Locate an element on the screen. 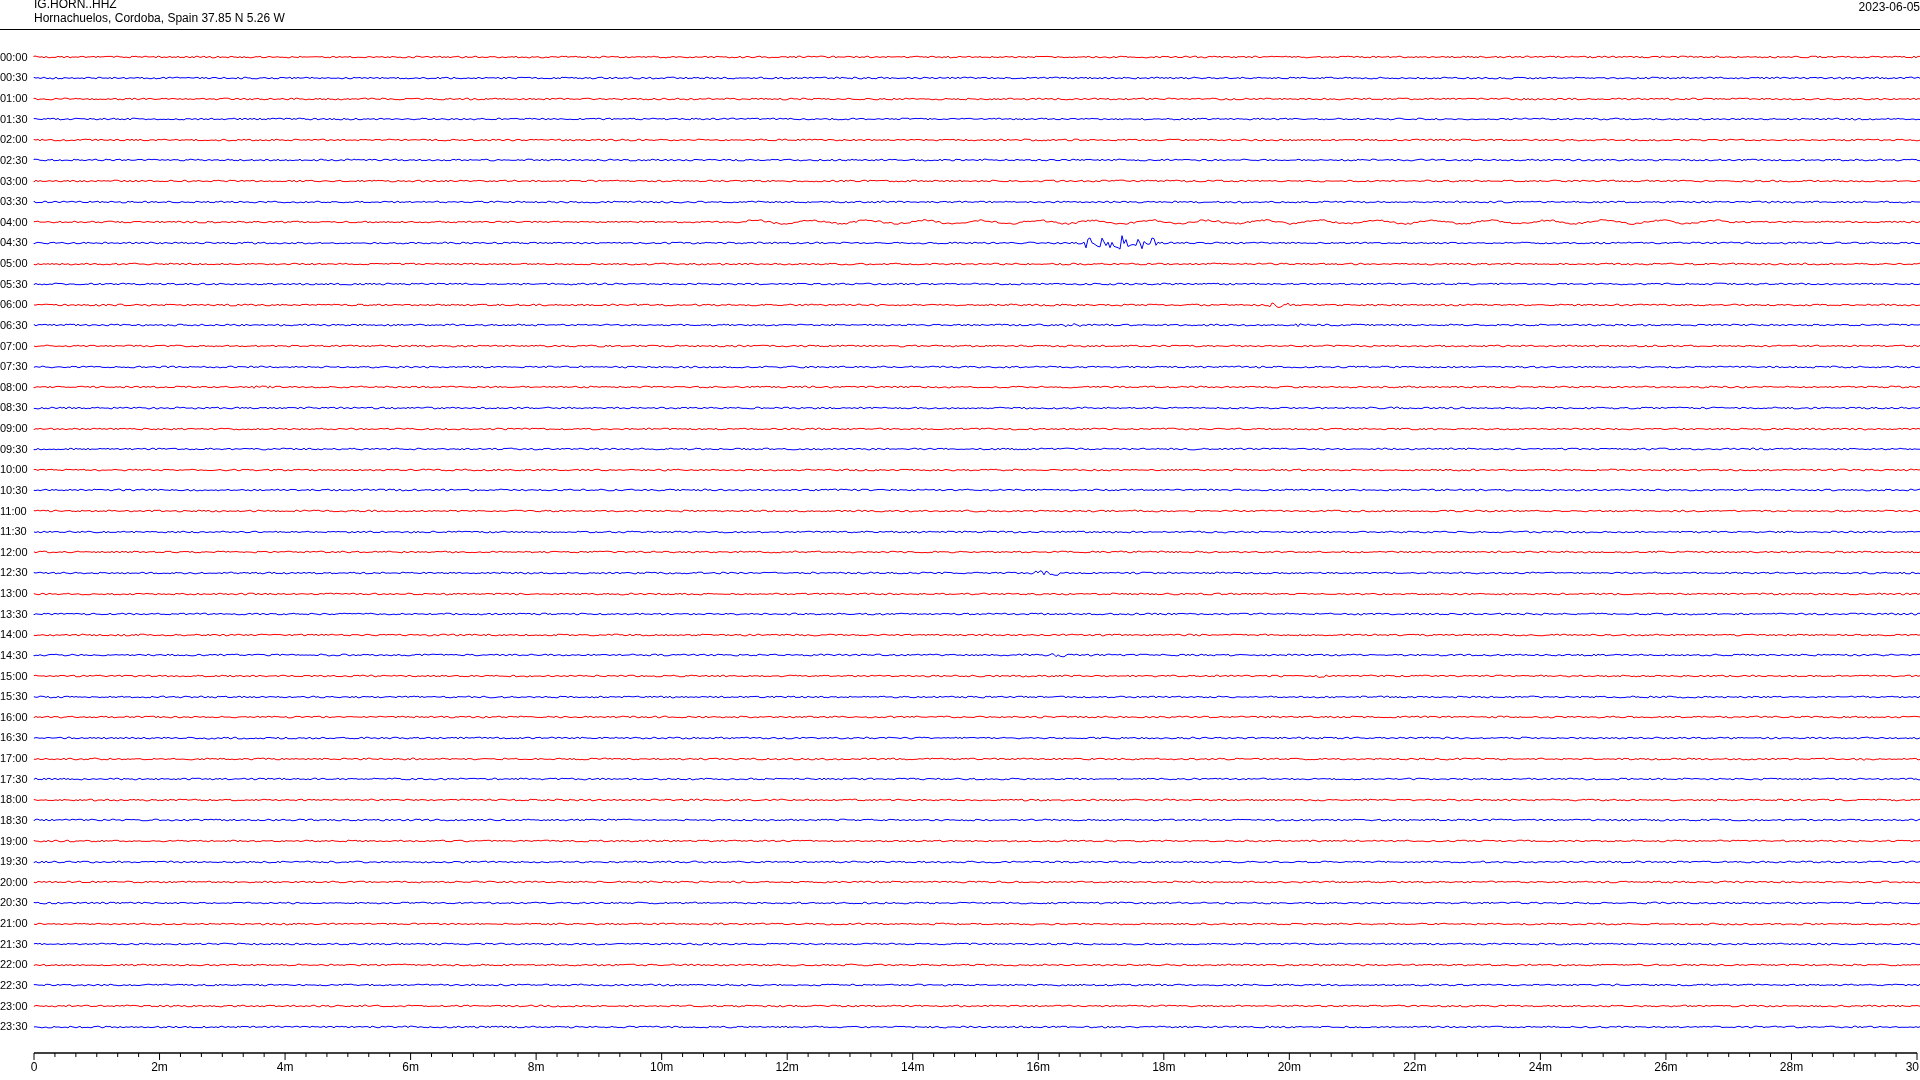 The width and height of the screenshot is (1920, 1080). time-label: 03:30 is located at coordinates (14, 202).